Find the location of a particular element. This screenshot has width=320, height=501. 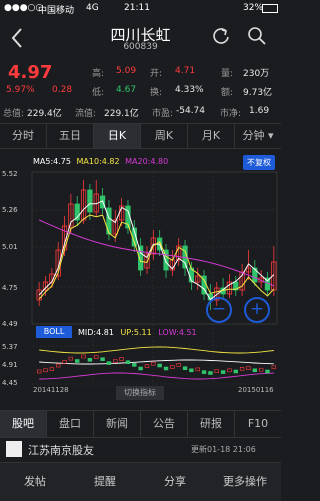

tab-five-day: 五日 is located at coordinates (70, 136).